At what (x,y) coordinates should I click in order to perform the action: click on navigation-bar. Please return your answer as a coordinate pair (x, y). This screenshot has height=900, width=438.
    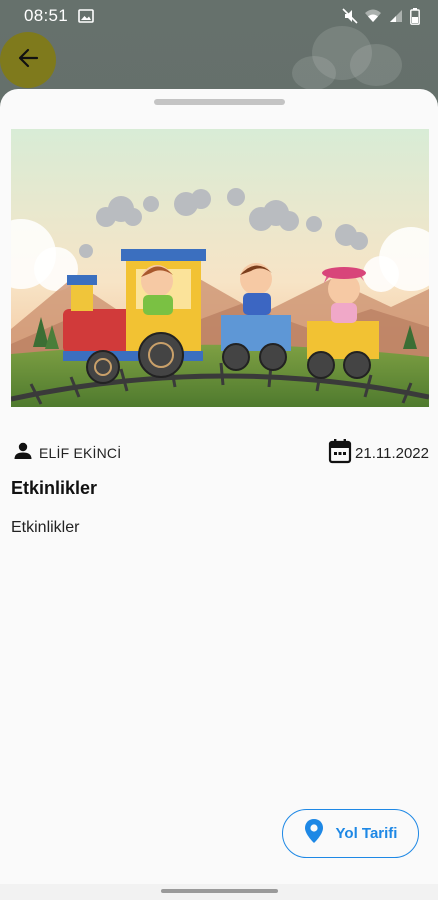
    Looking at the image, I should click on (219, 892).